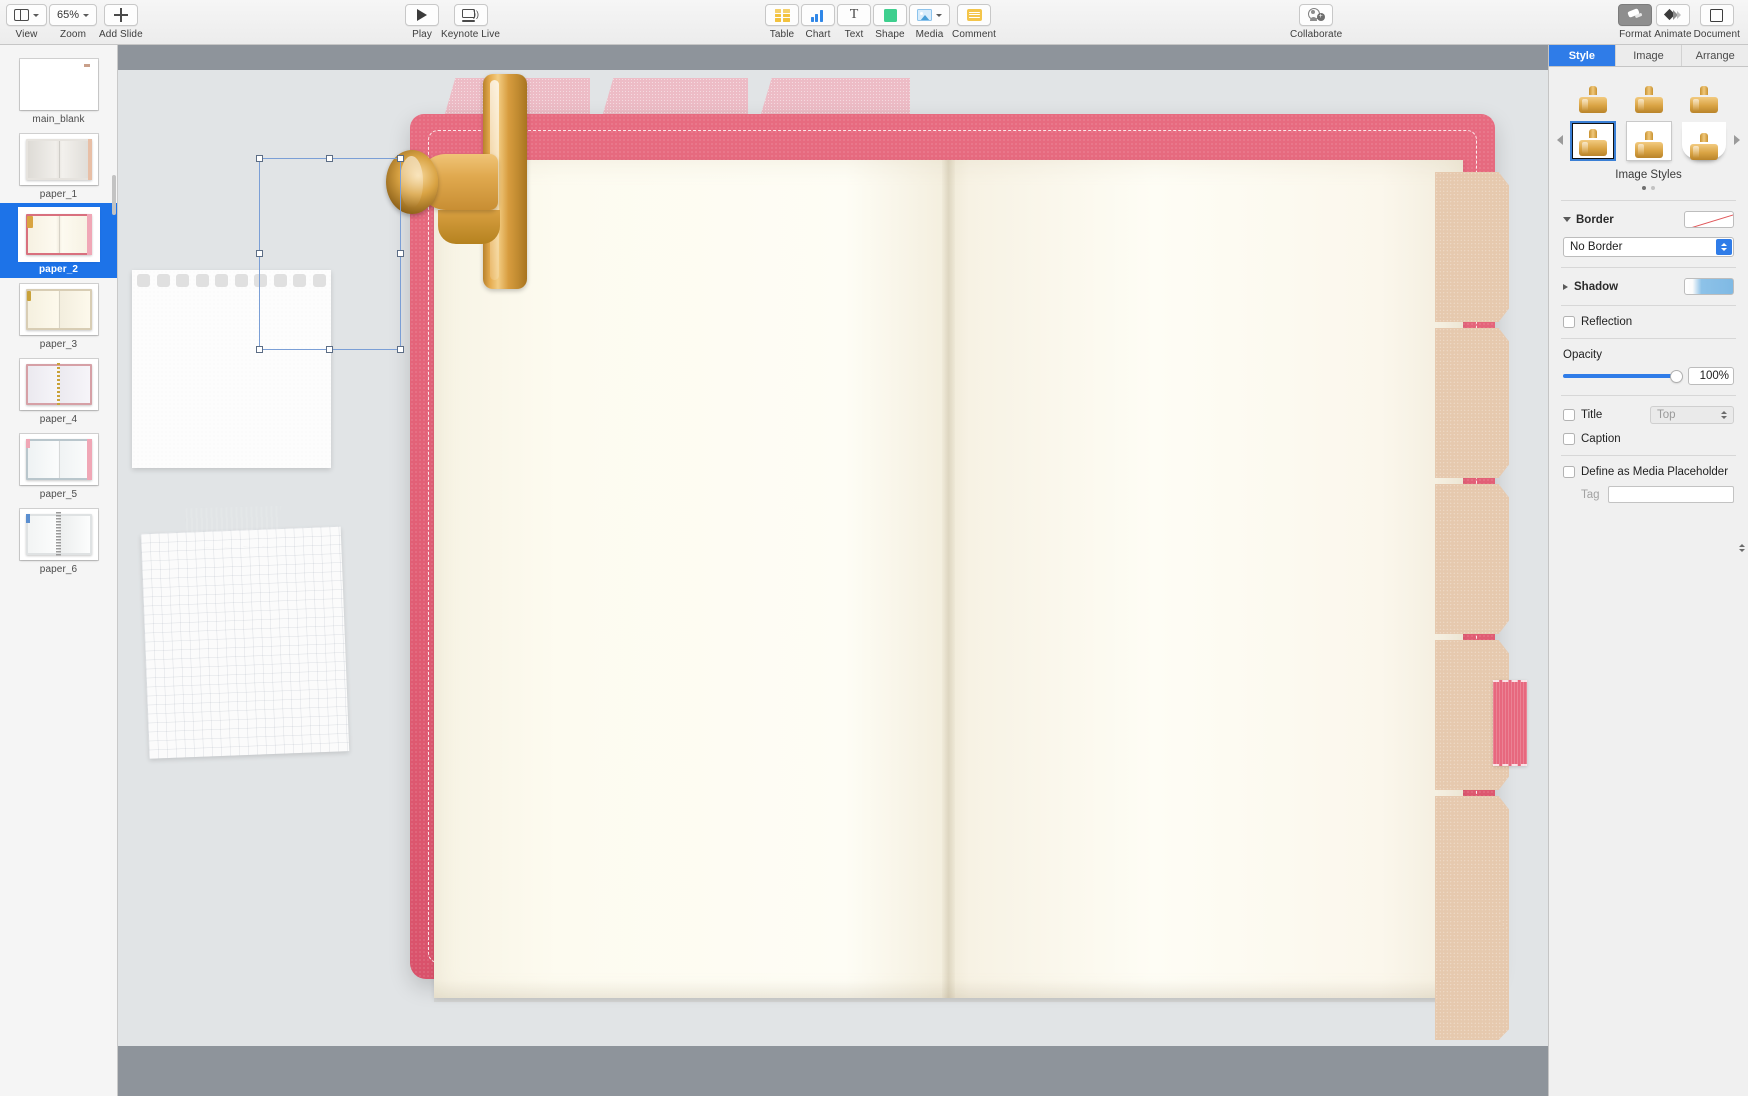  What do you see at coordinates (1648, 286) in the screenshot?
I see `shadow-header: Shadow` at bounding box center [1648, 286].